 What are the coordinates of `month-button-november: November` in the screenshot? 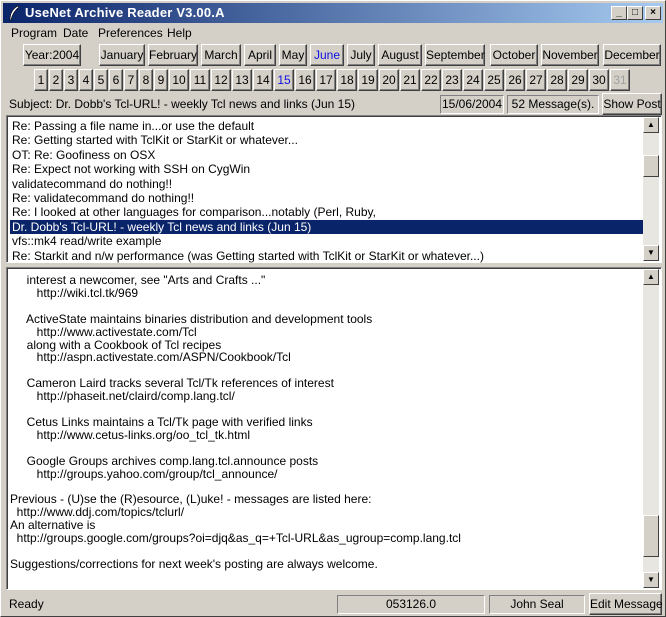 It's located at (570, 55).